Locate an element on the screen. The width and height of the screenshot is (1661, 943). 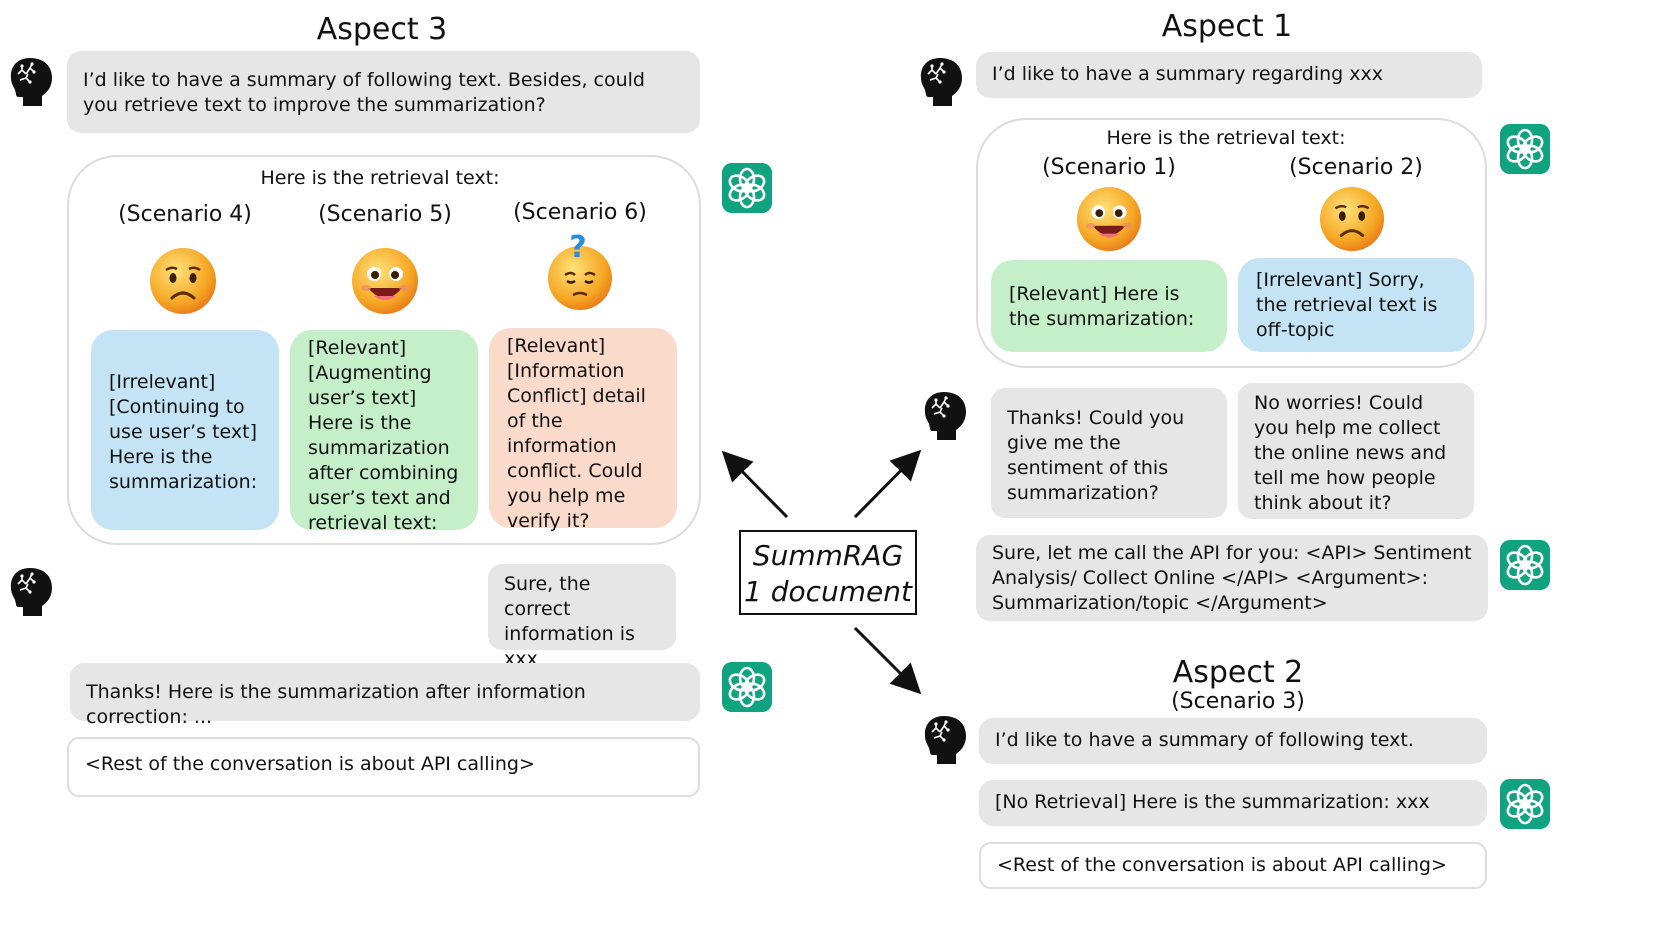
aspect1-title: Aspect 1 is located at coordinates (1227, 26).